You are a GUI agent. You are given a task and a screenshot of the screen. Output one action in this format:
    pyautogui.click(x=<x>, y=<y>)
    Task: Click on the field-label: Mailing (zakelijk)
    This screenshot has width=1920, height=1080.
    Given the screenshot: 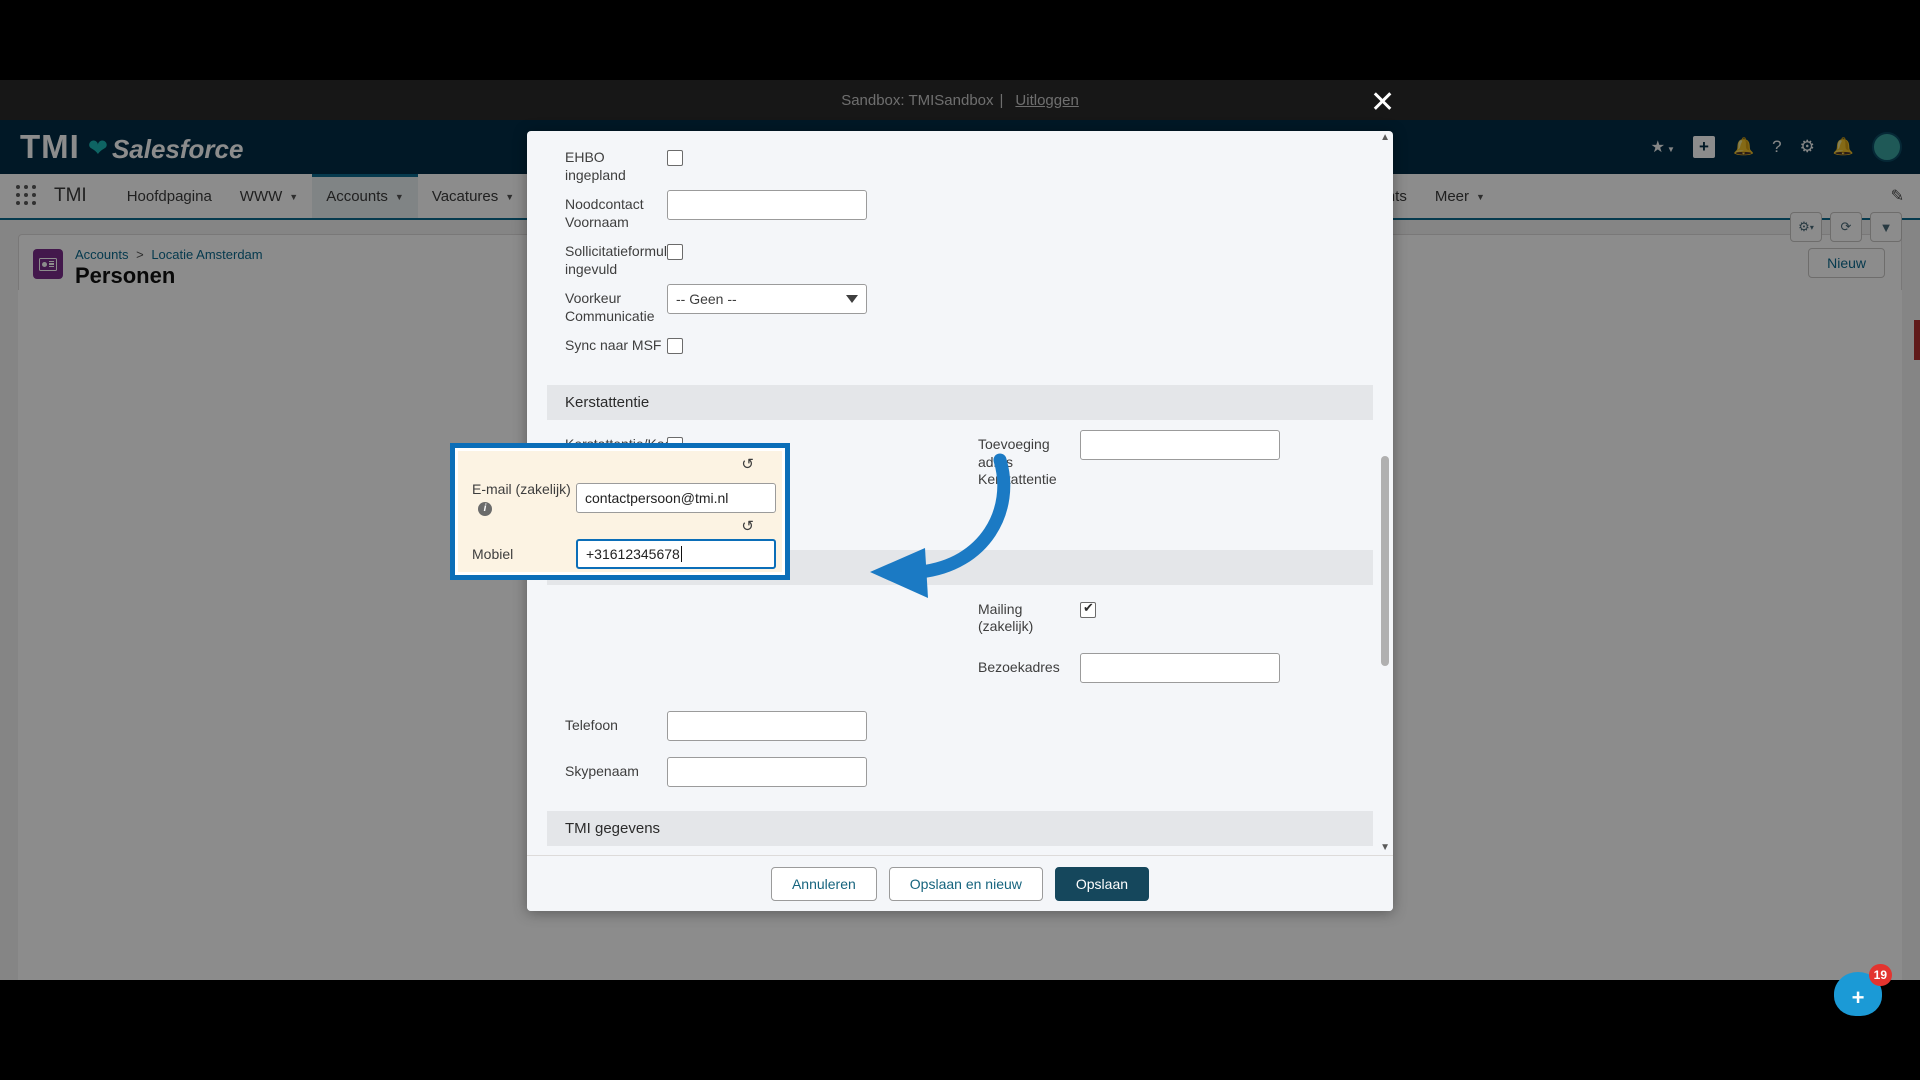 What is the action you would take?
    pyautogui.click(x=1006, y=617)
    